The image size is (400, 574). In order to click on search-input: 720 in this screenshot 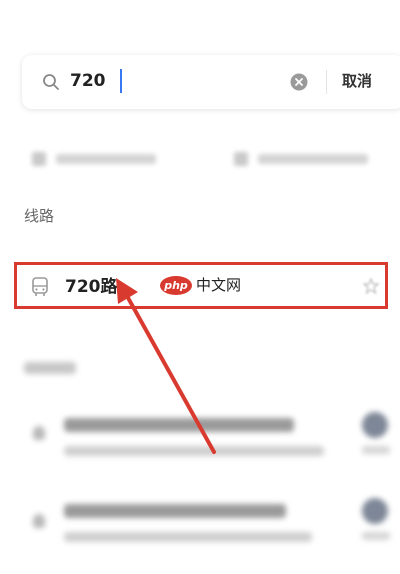, I will do `click(88, 81)`.